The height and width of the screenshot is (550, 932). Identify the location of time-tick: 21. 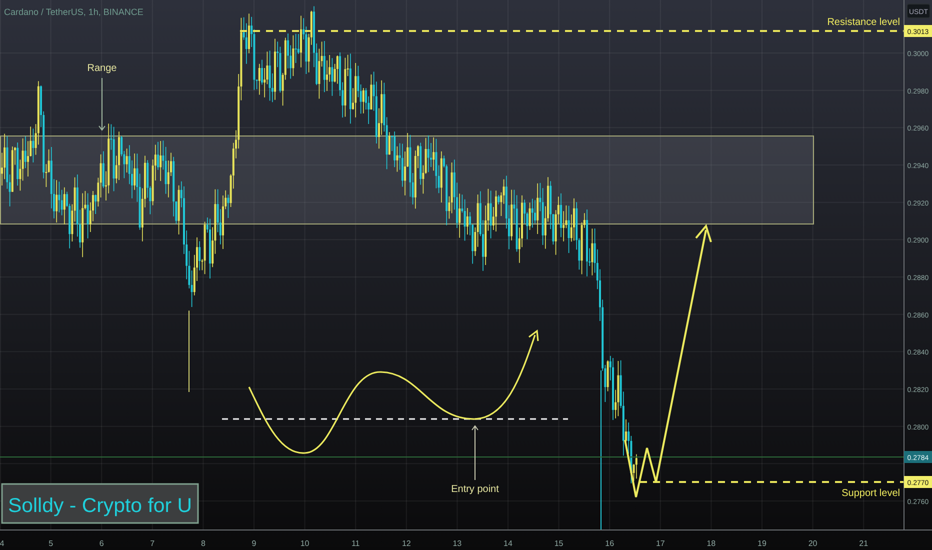
(863, 543).